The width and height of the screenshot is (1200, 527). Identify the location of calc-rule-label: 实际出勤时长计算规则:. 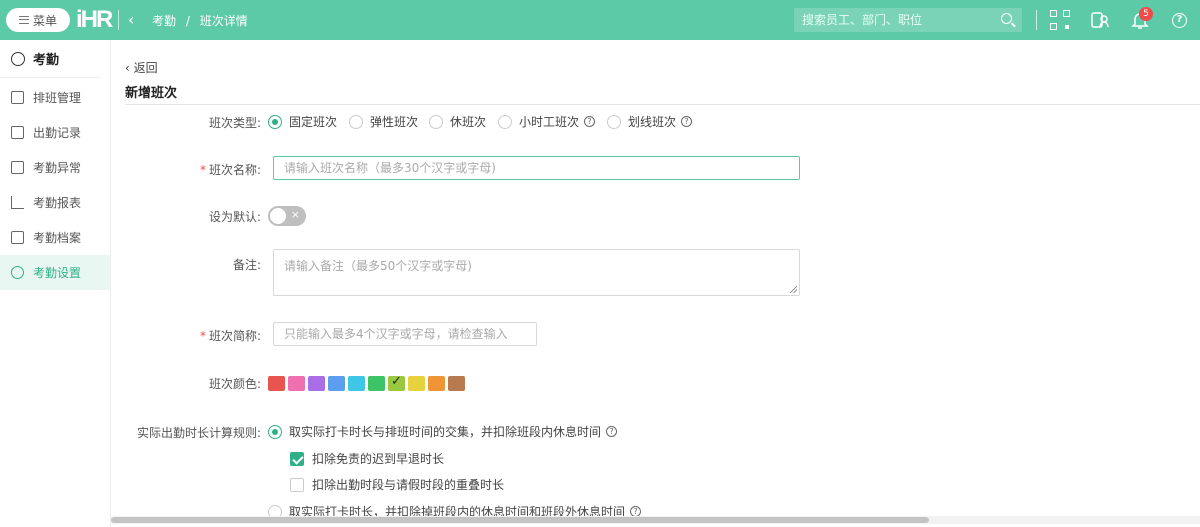
(198, 433).